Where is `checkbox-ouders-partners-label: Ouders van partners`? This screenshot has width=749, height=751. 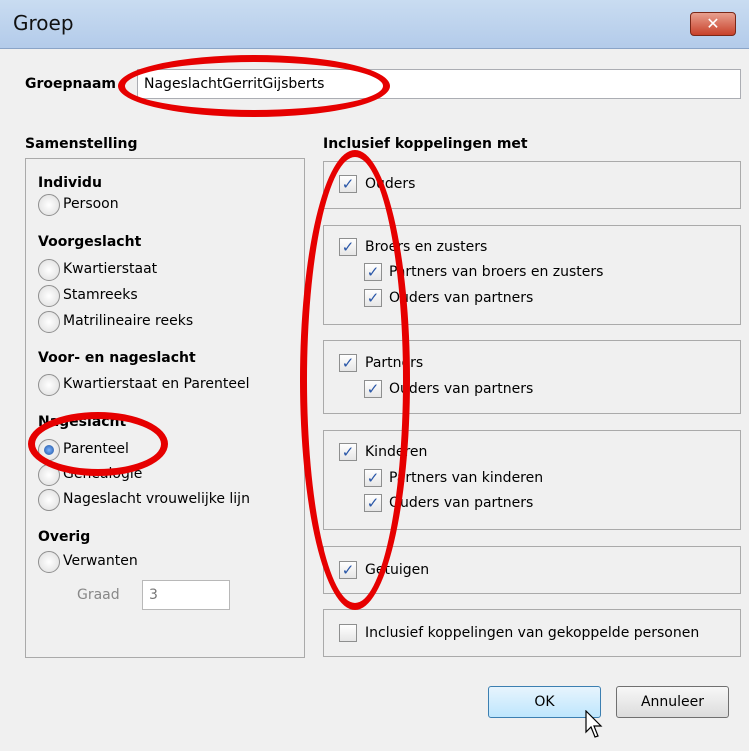 checkbox-ouders-partners-label: Ouders van partners is located at coordinates (461, 389).